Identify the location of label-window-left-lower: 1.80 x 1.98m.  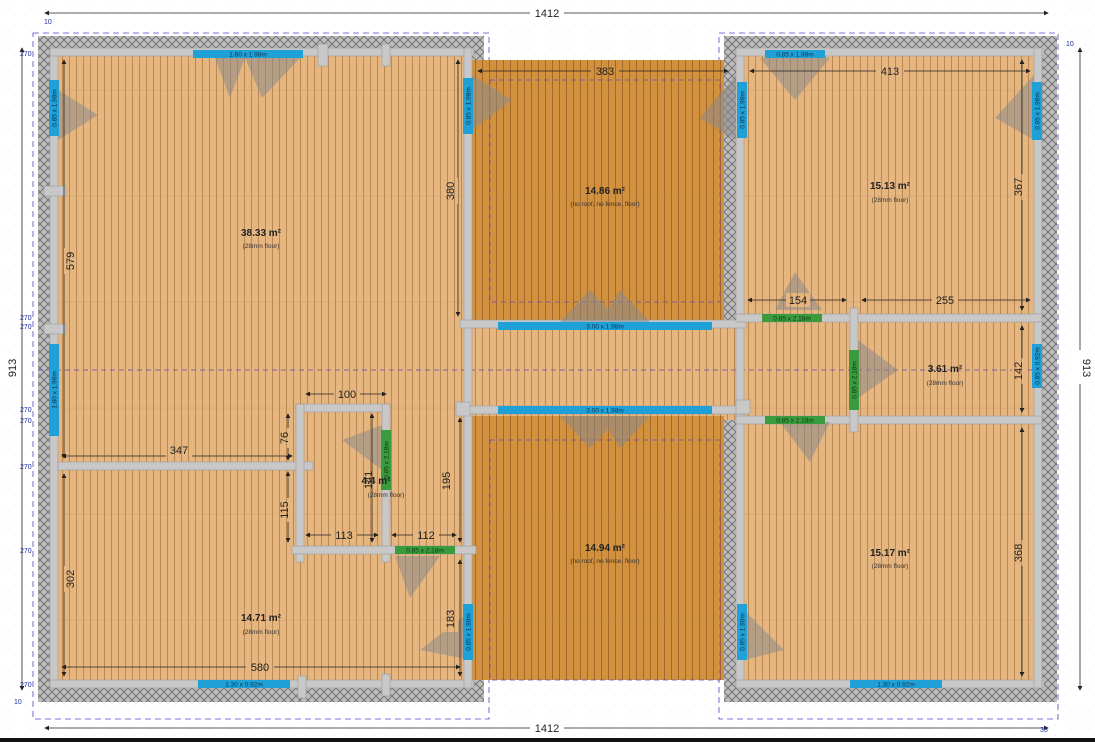
(55, 390).